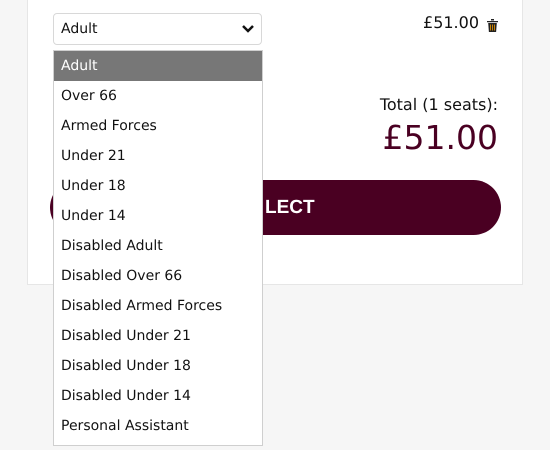  I want to click on dropdown-option: Adult, so click(158, 66).